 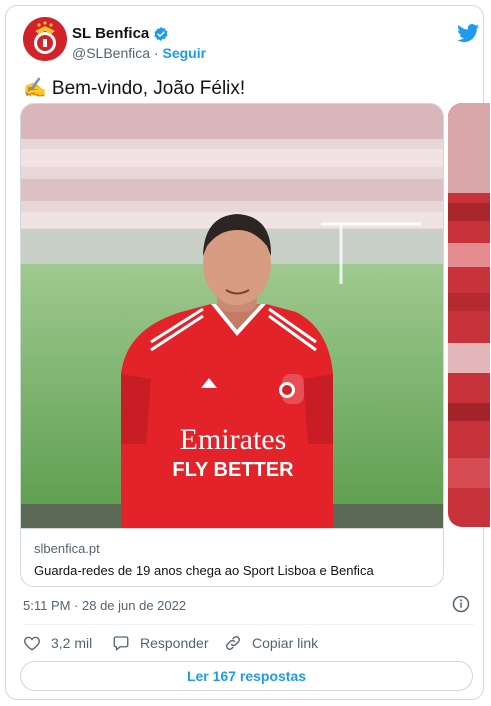 What do you see at coordinates (121, 643) in the screenshot?
I see `reply-icon` at bounding box center [121, 643].